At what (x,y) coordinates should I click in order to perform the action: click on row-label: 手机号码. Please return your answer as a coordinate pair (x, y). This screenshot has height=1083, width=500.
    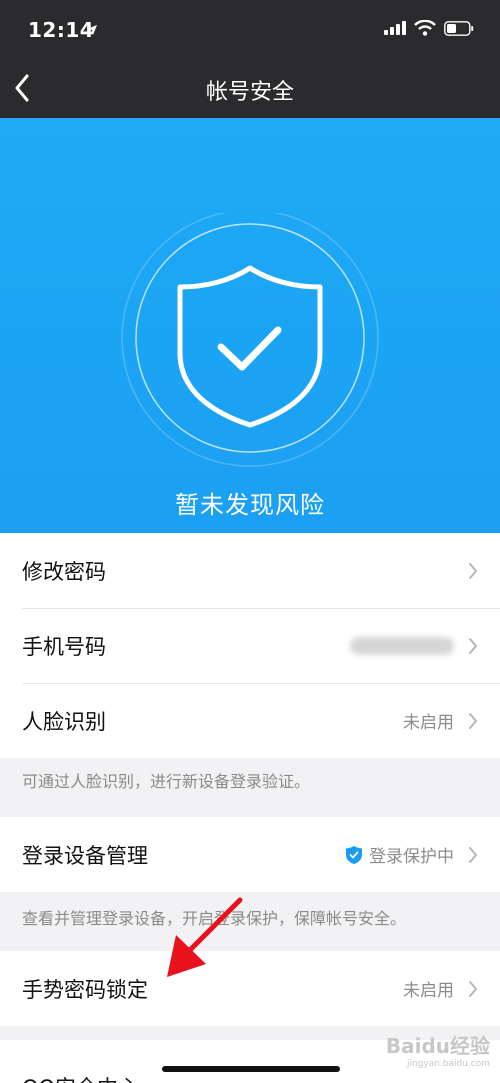
    Looking at the image, I should click on (64, 646).